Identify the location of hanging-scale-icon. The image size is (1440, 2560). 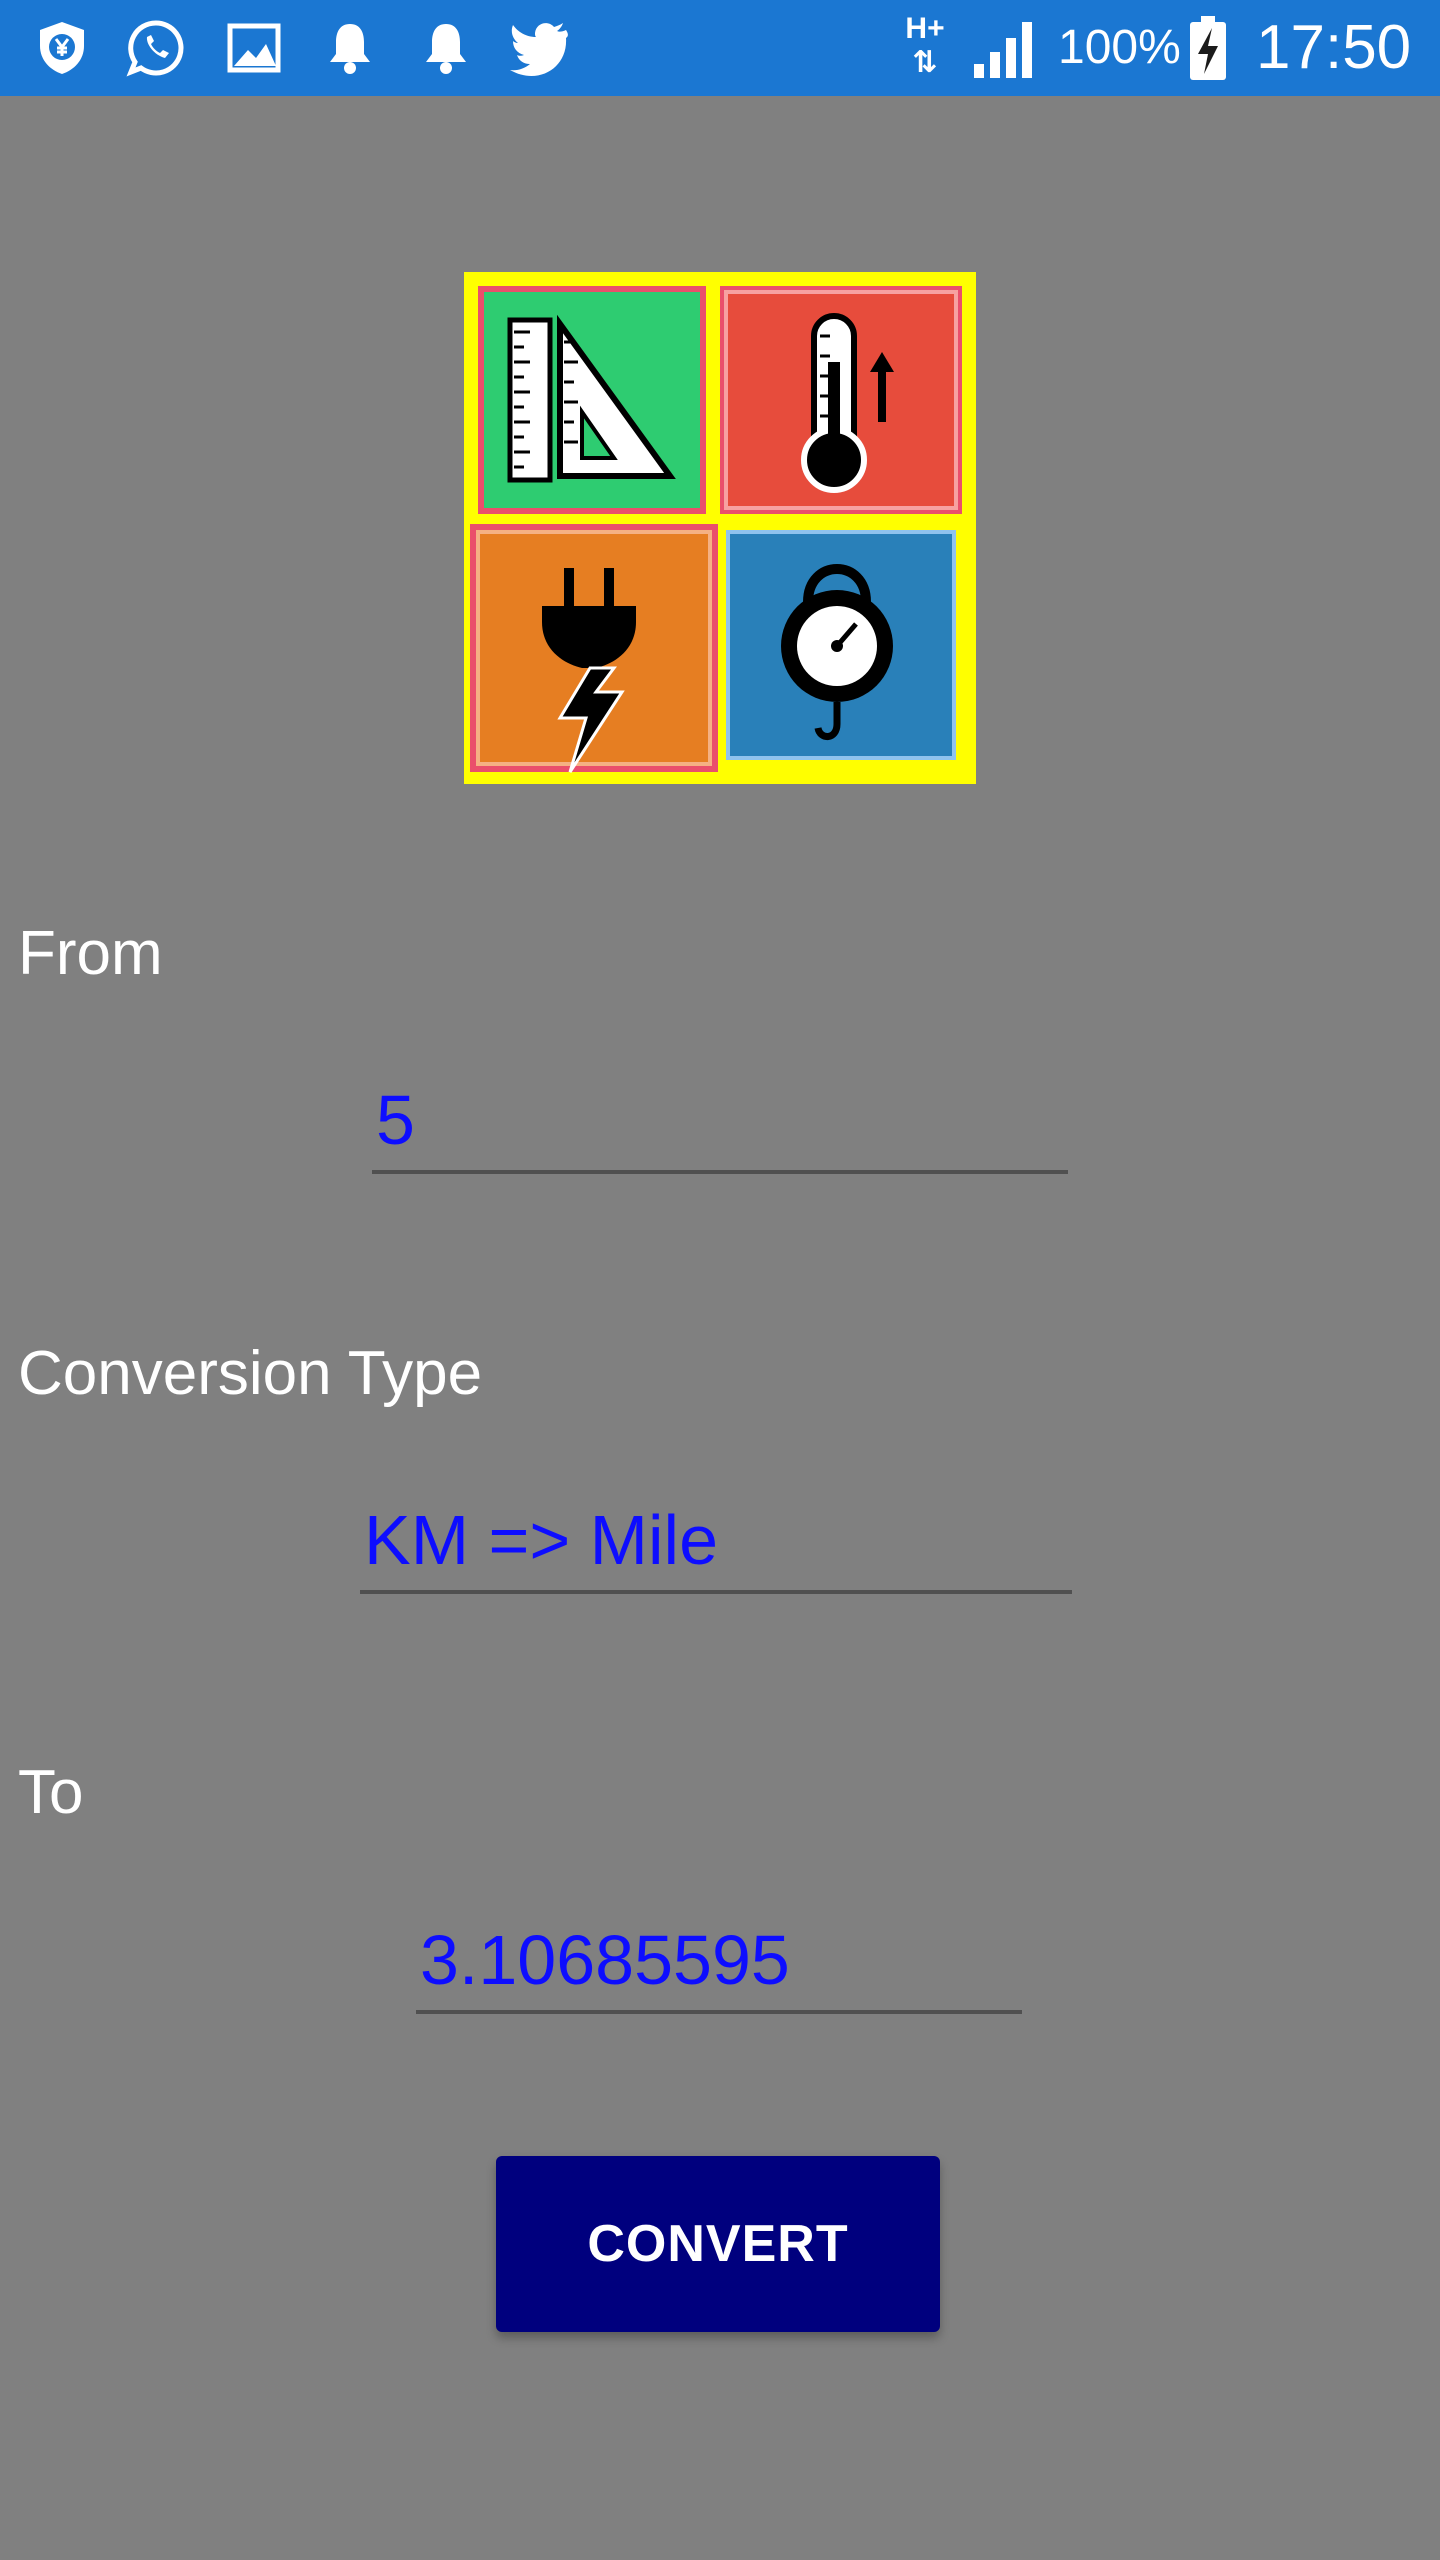
(841, 648).